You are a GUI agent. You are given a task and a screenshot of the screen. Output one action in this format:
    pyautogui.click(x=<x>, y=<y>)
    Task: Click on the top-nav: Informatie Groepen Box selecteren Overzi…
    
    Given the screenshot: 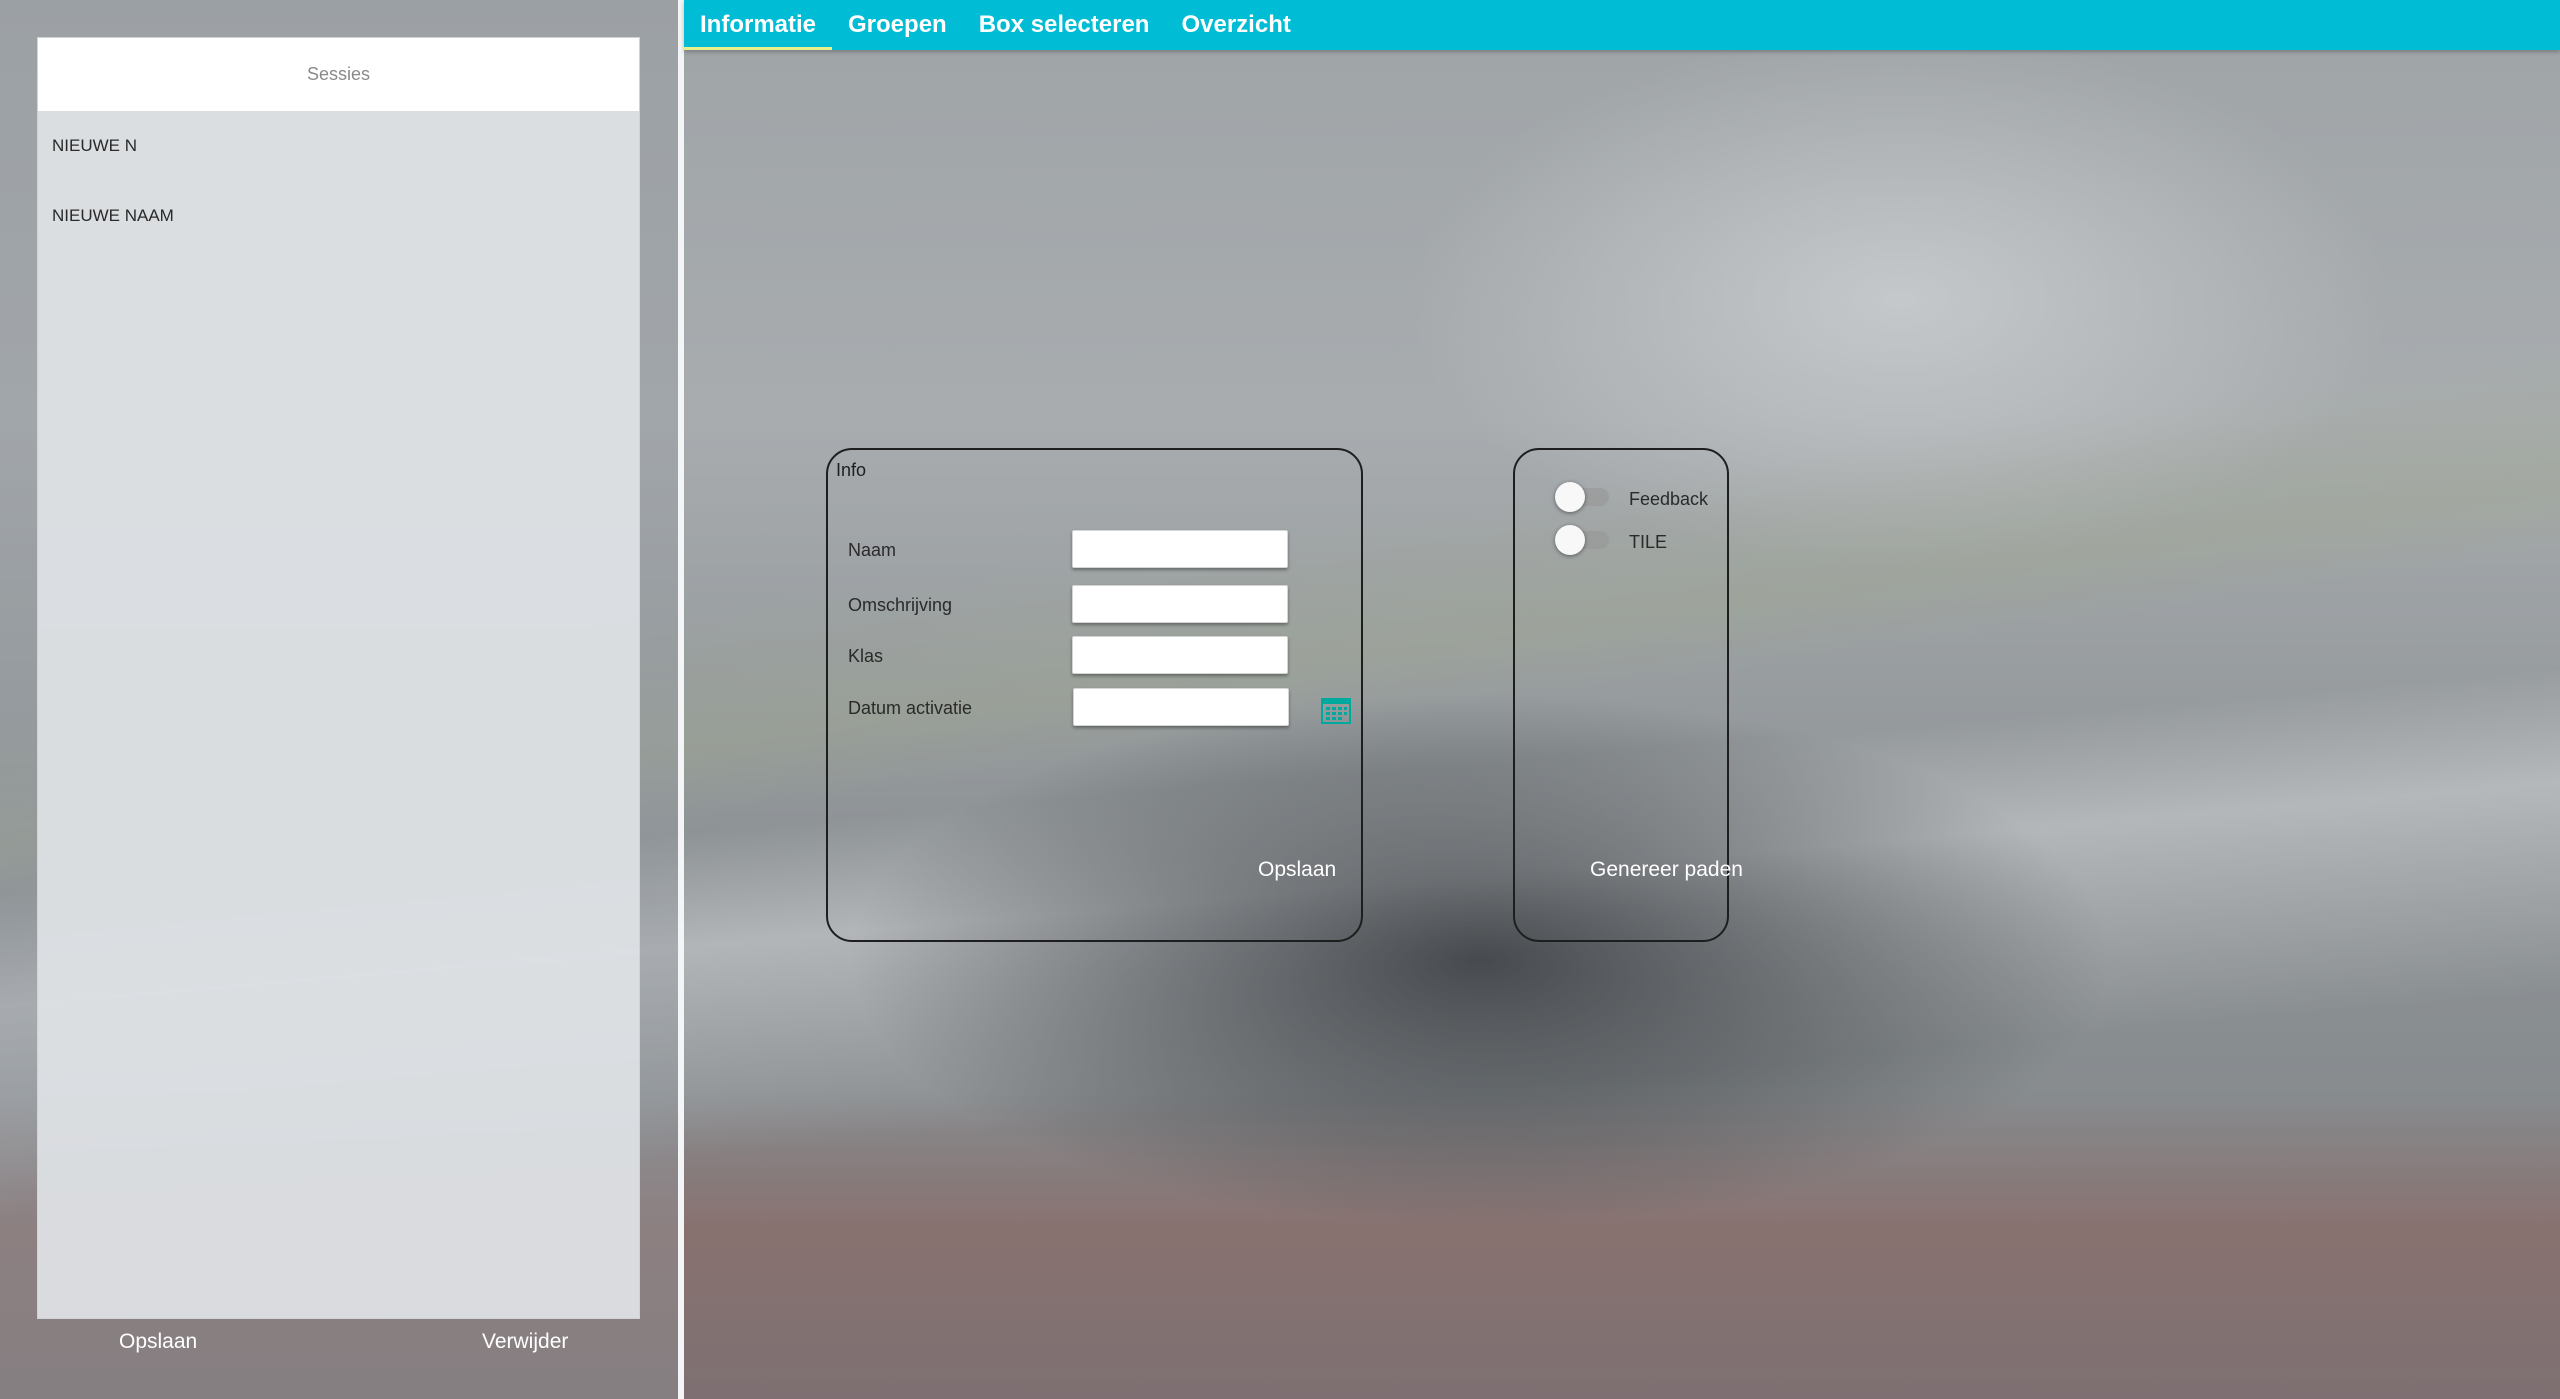 What is the action you would take?
    pyautogui.click(x=1622, y=25)
    